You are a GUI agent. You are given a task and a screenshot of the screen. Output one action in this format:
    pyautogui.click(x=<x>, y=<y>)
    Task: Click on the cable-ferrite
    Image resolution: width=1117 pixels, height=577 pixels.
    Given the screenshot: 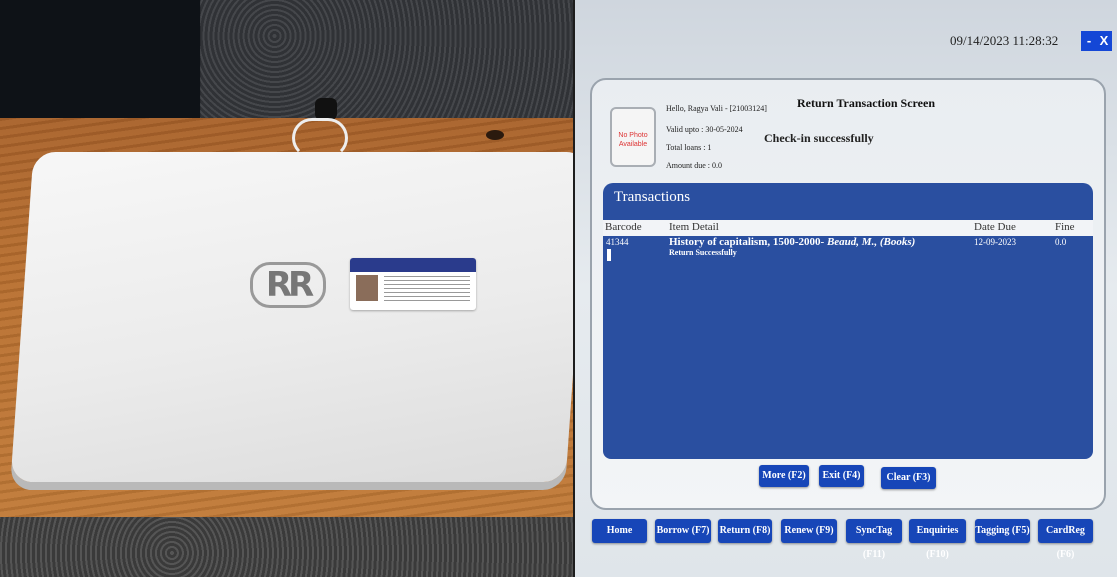 What is the action you would take?
    pyautogui.click(x=326, y=109)
    